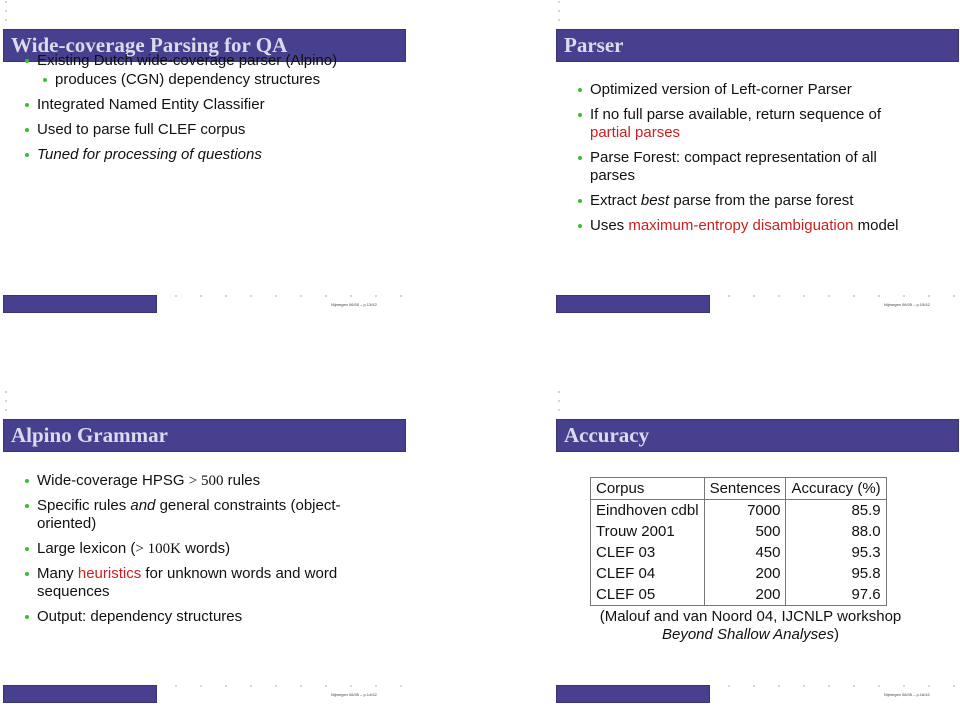  I want to click on bullet-item: Integrated Named Entity Classifier, so click(212, 105).